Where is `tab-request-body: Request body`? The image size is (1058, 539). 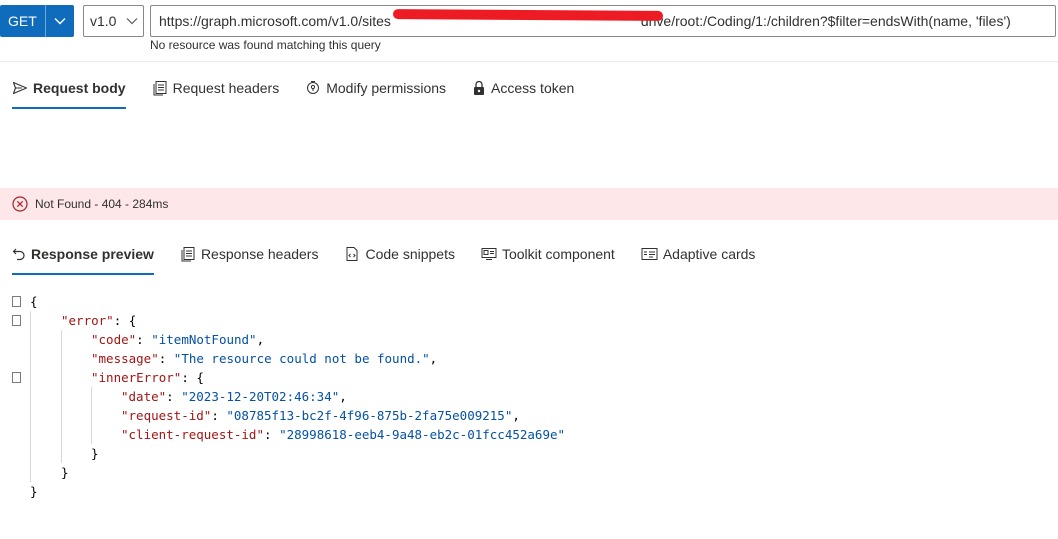
tab-request-body: Request body is located at coordinates (69, 90).